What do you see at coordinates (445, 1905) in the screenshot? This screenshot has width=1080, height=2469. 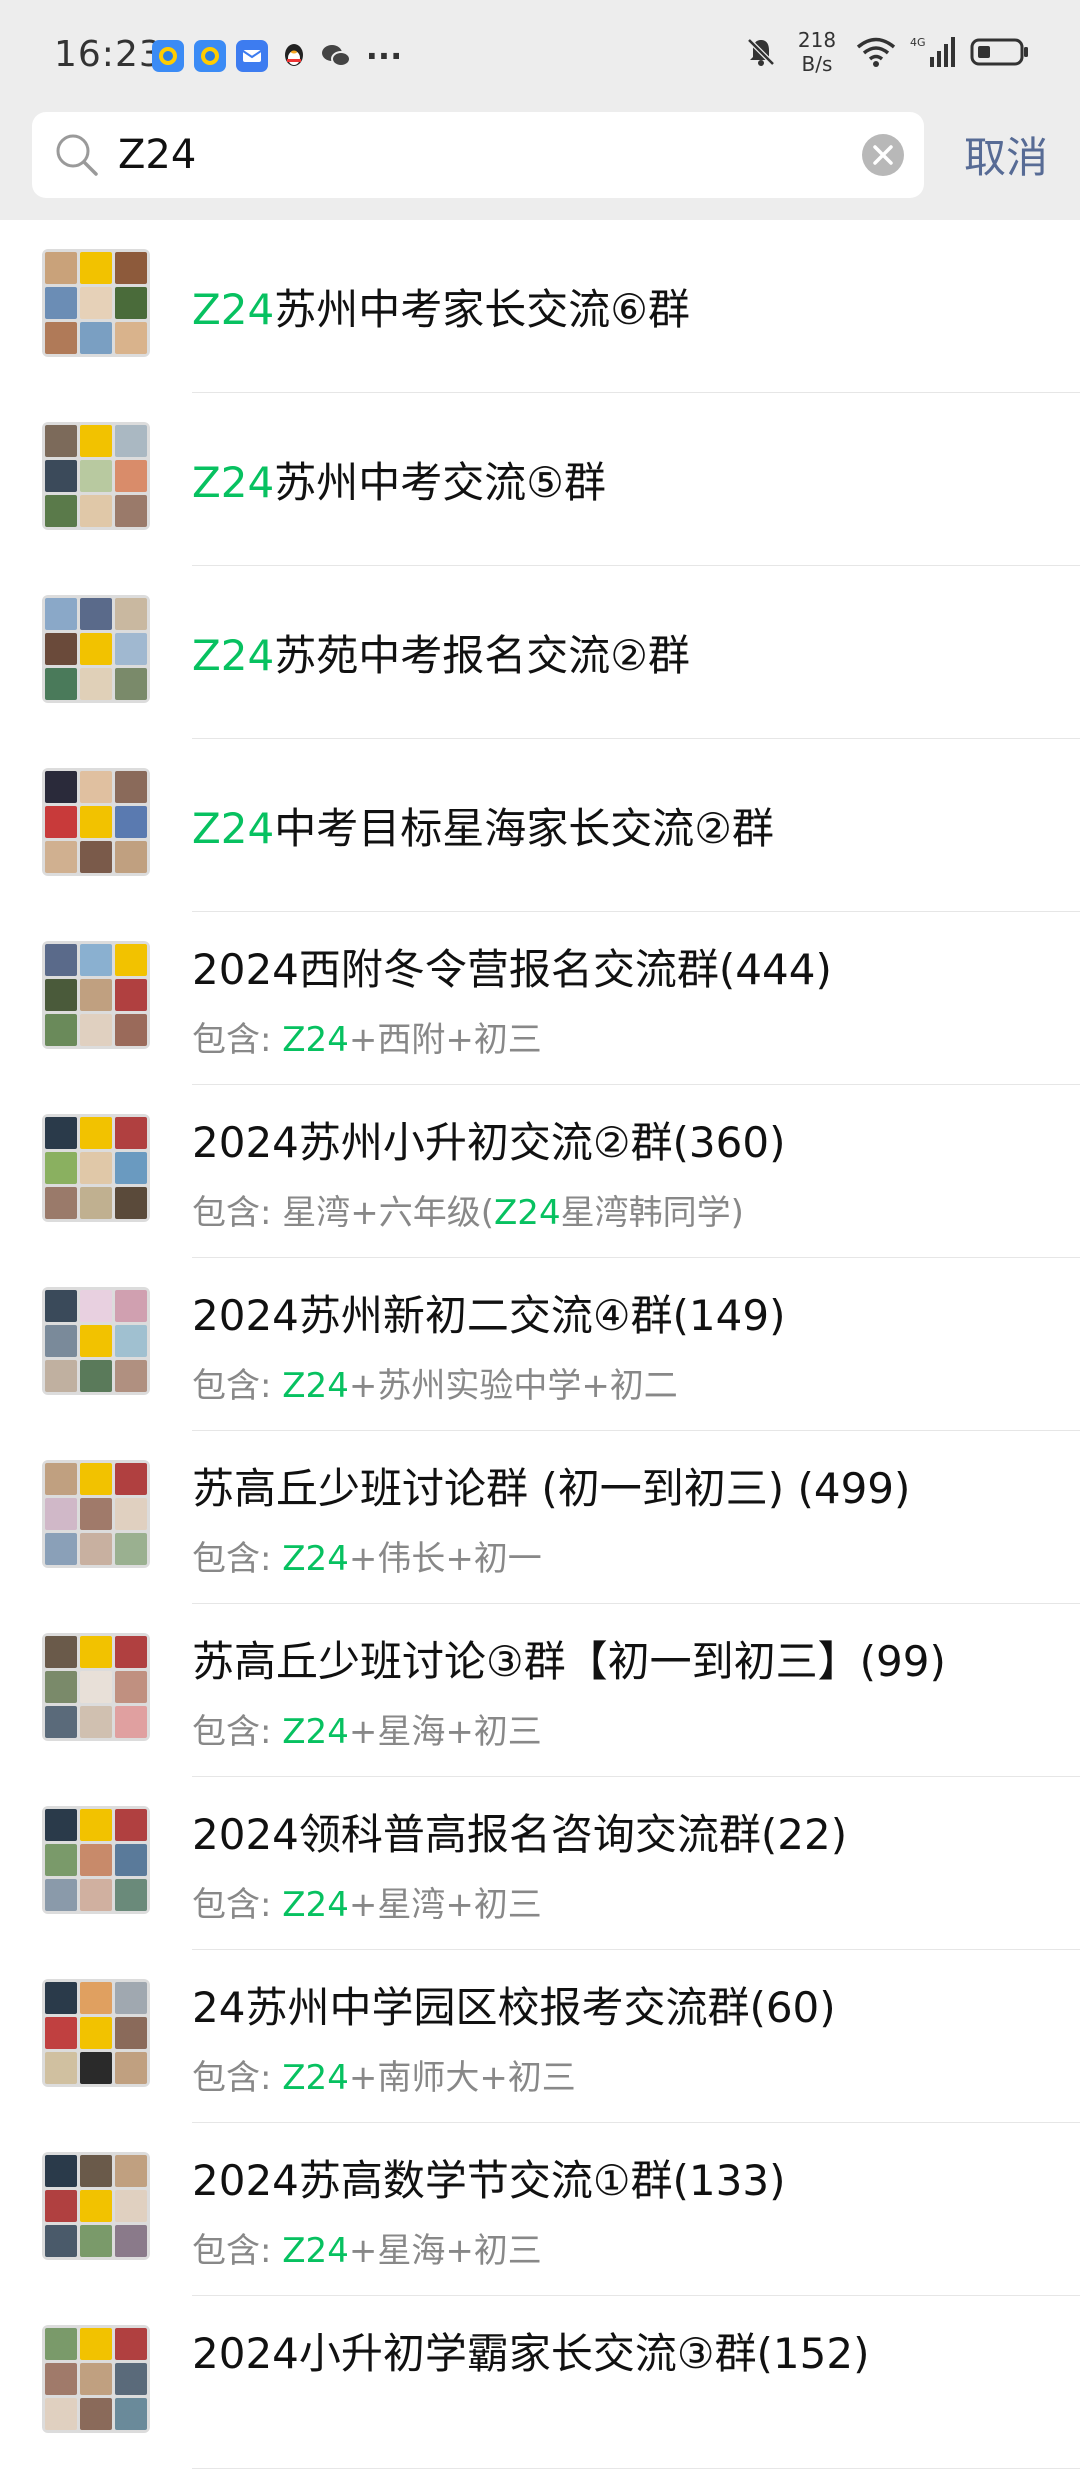 I see `subtitle-suffix: +星湾+初三` at bounding box center [445, 1905].